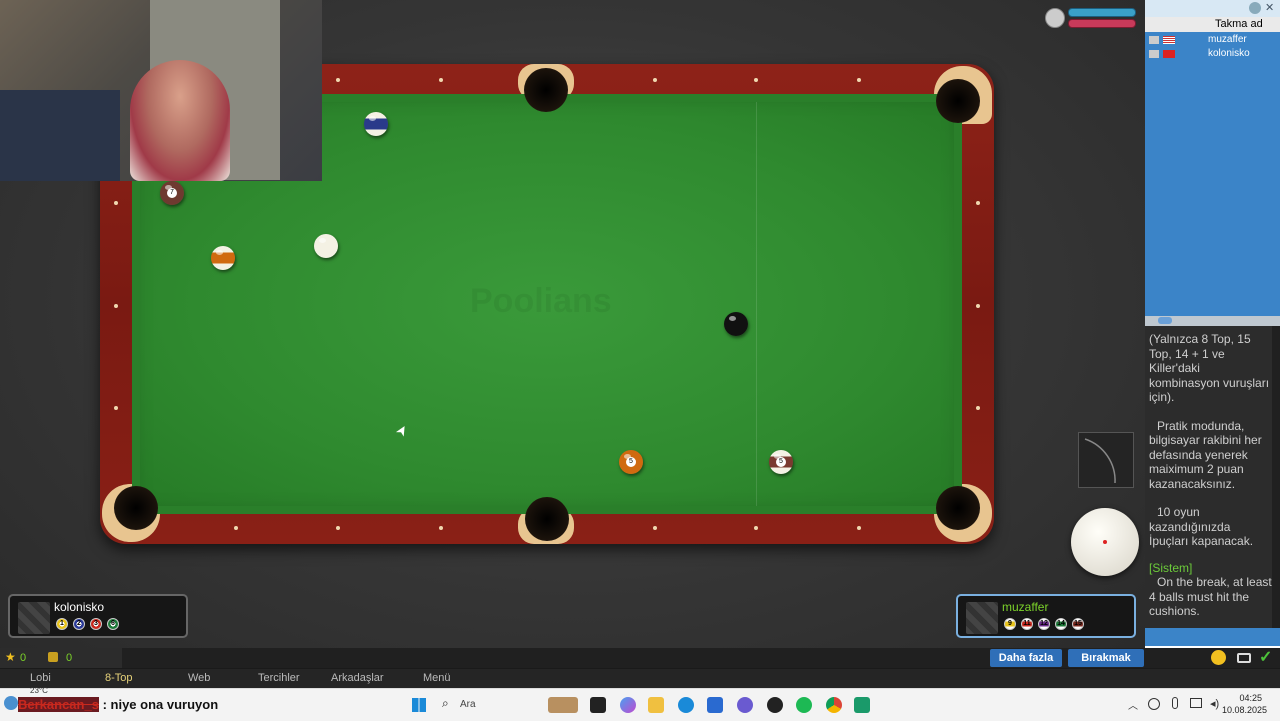 This screenshot has width=1280, height=721. Describe the element at coordinates (419, 705) in the screenshot. I see `windows-start-icon` at that location.